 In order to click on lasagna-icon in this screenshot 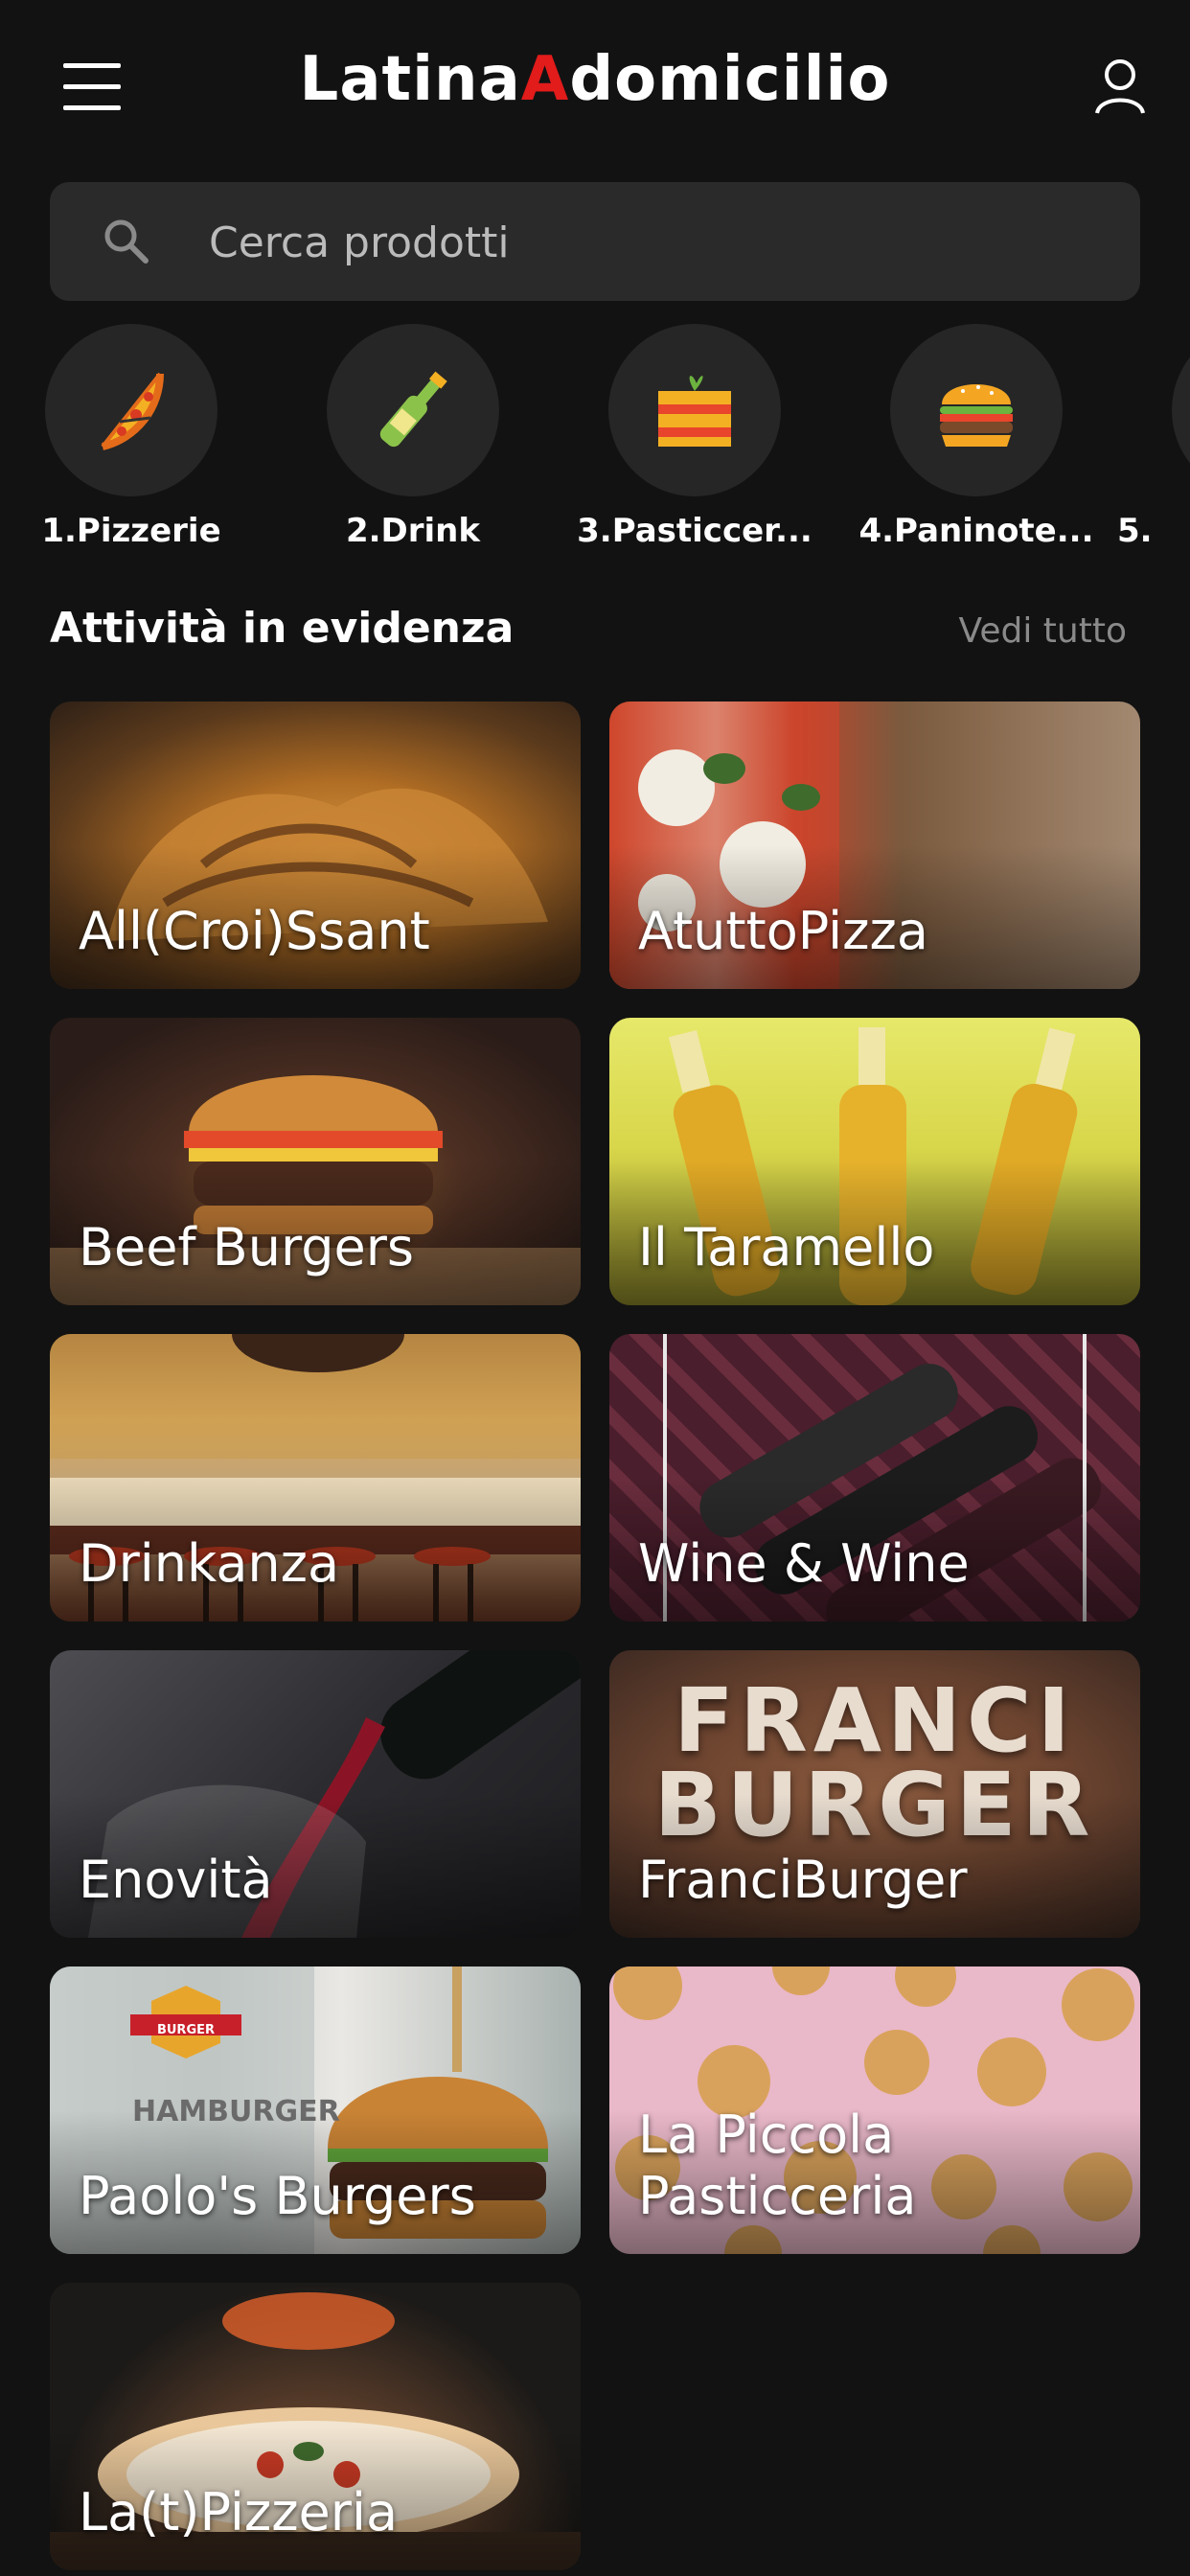, I will do `click(695, 411)`.